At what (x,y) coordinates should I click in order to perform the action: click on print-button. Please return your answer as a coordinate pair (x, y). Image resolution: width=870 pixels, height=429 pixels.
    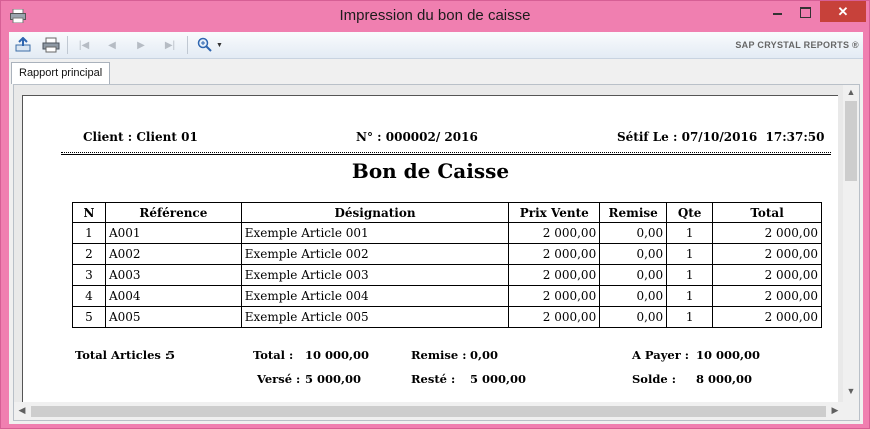
    Looking at the image, I should click on (51, 45).